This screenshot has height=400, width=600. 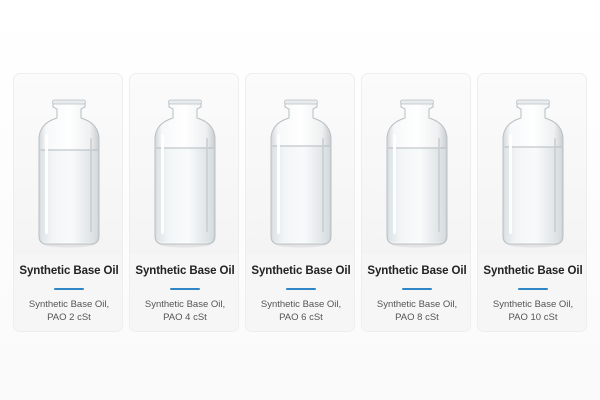 What do you see at coordinates (184, 311) in the screenshot?
I see `product-description: Synthetic Base Oil, PAO 4 cSt` at bounding box center [184, 311].